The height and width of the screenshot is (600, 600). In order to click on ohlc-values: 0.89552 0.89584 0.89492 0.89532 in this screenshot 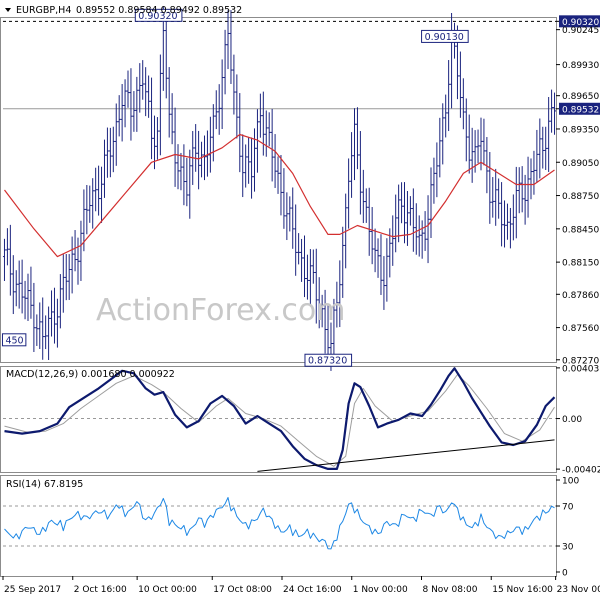, I will do `click(159, 10)`.